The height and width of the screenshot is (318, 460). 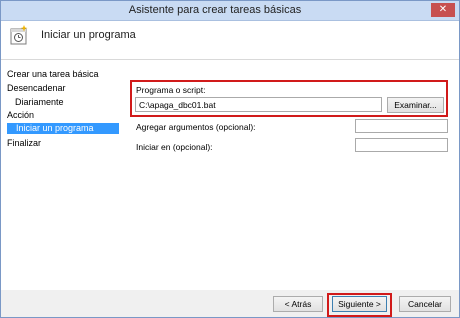 I want to click on title-bar: Asistente para crear tareas básicas ✕, so click(x=230, y=11).